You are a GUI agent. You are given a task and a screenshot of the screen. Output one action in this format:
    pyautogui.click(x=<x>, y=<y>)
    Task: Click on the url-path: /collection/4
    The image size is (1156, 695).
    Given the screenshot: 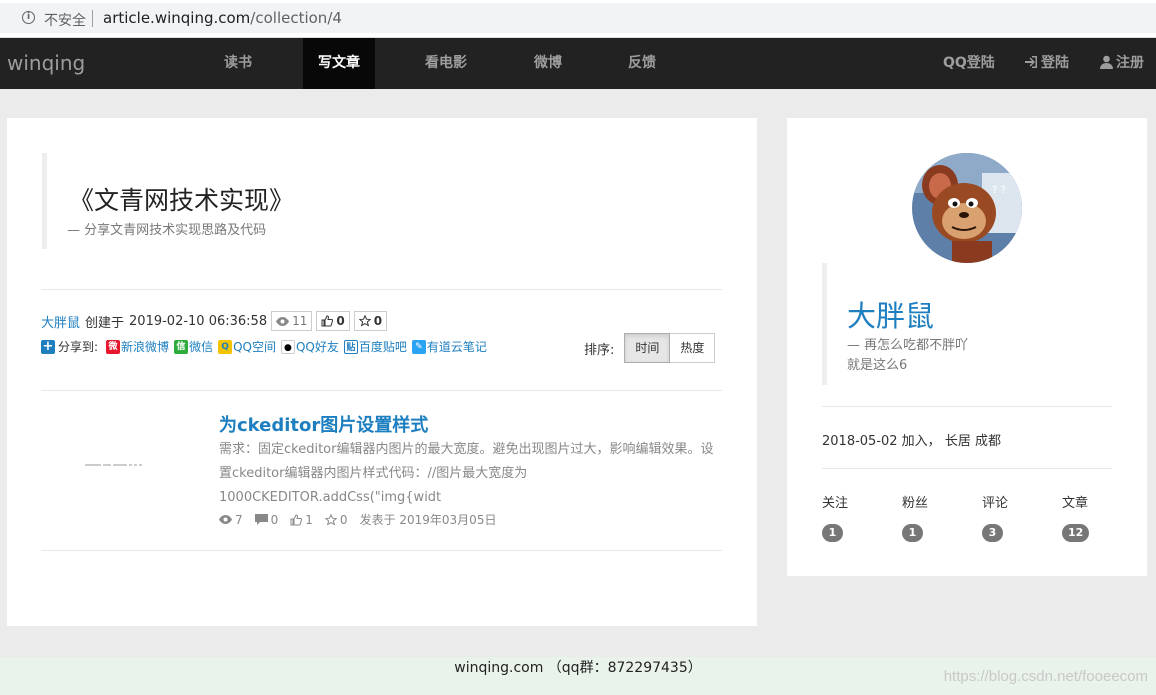 What is the action you would take?
    pyautogui.click(x=296, y=18)
    